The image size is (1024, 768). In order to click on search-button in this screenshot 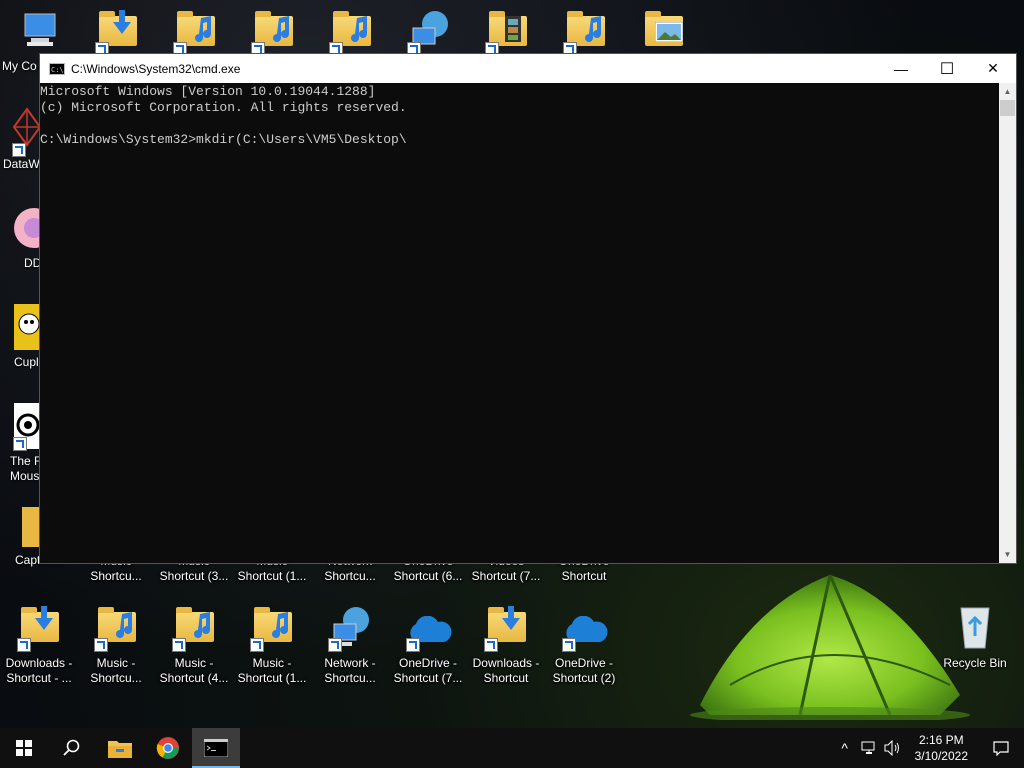, I will do `click(72, 748)`.